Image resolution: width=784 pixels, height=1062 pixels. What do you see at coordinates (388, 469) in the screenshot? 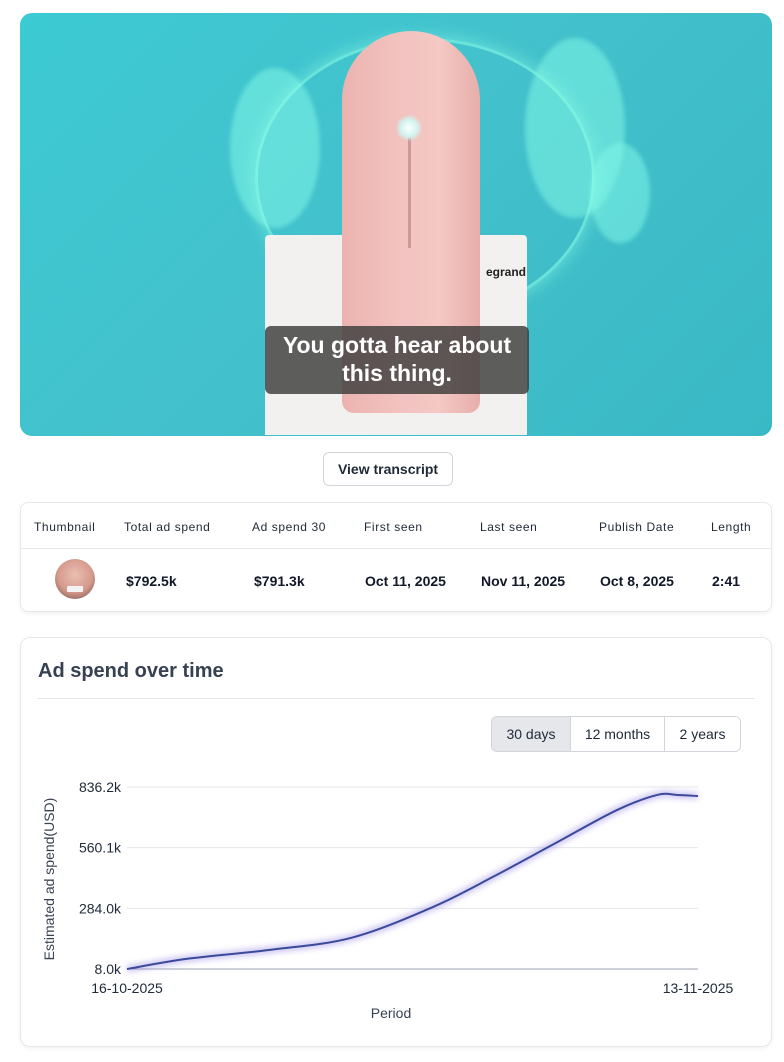
I see `view-transcript-button: View transcript` at bounding box center [388, 469].